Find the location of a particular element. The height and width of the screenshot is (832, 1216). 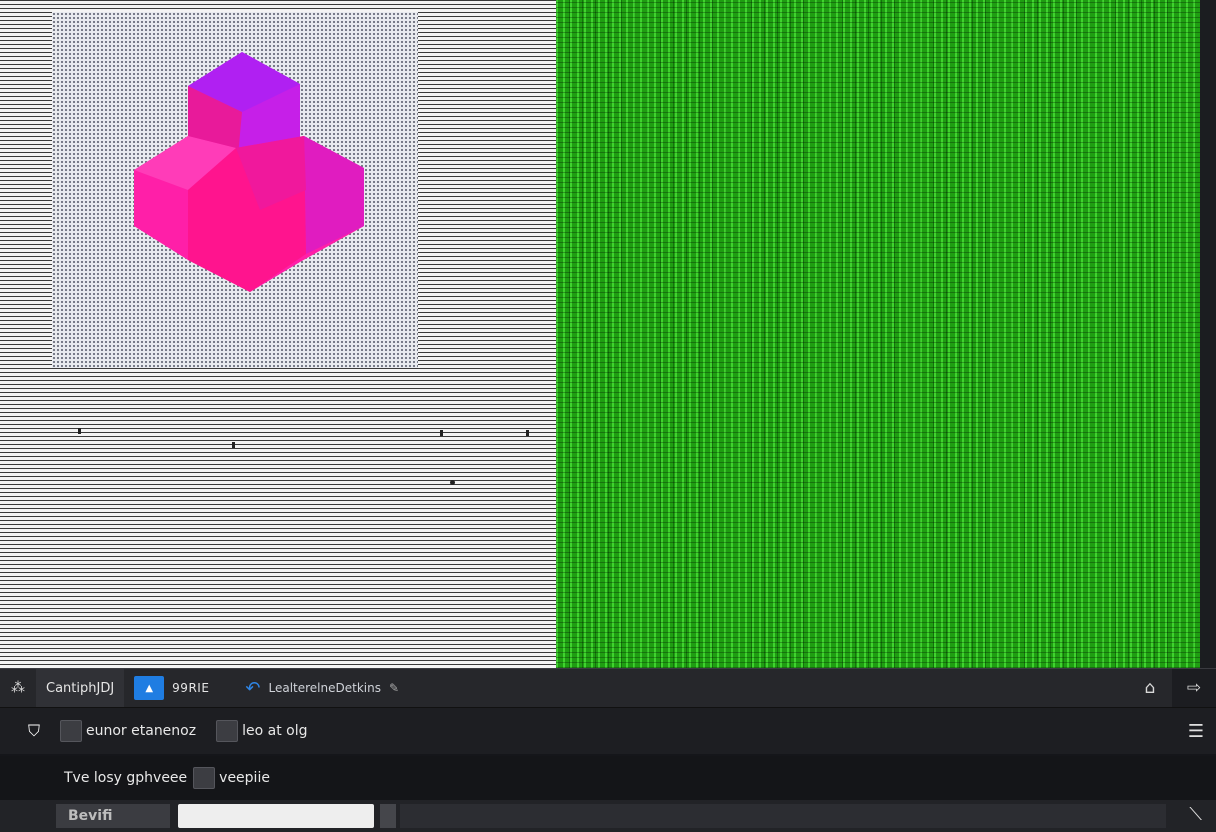

option-label: leo at olg is located at coordinates (275, 731).